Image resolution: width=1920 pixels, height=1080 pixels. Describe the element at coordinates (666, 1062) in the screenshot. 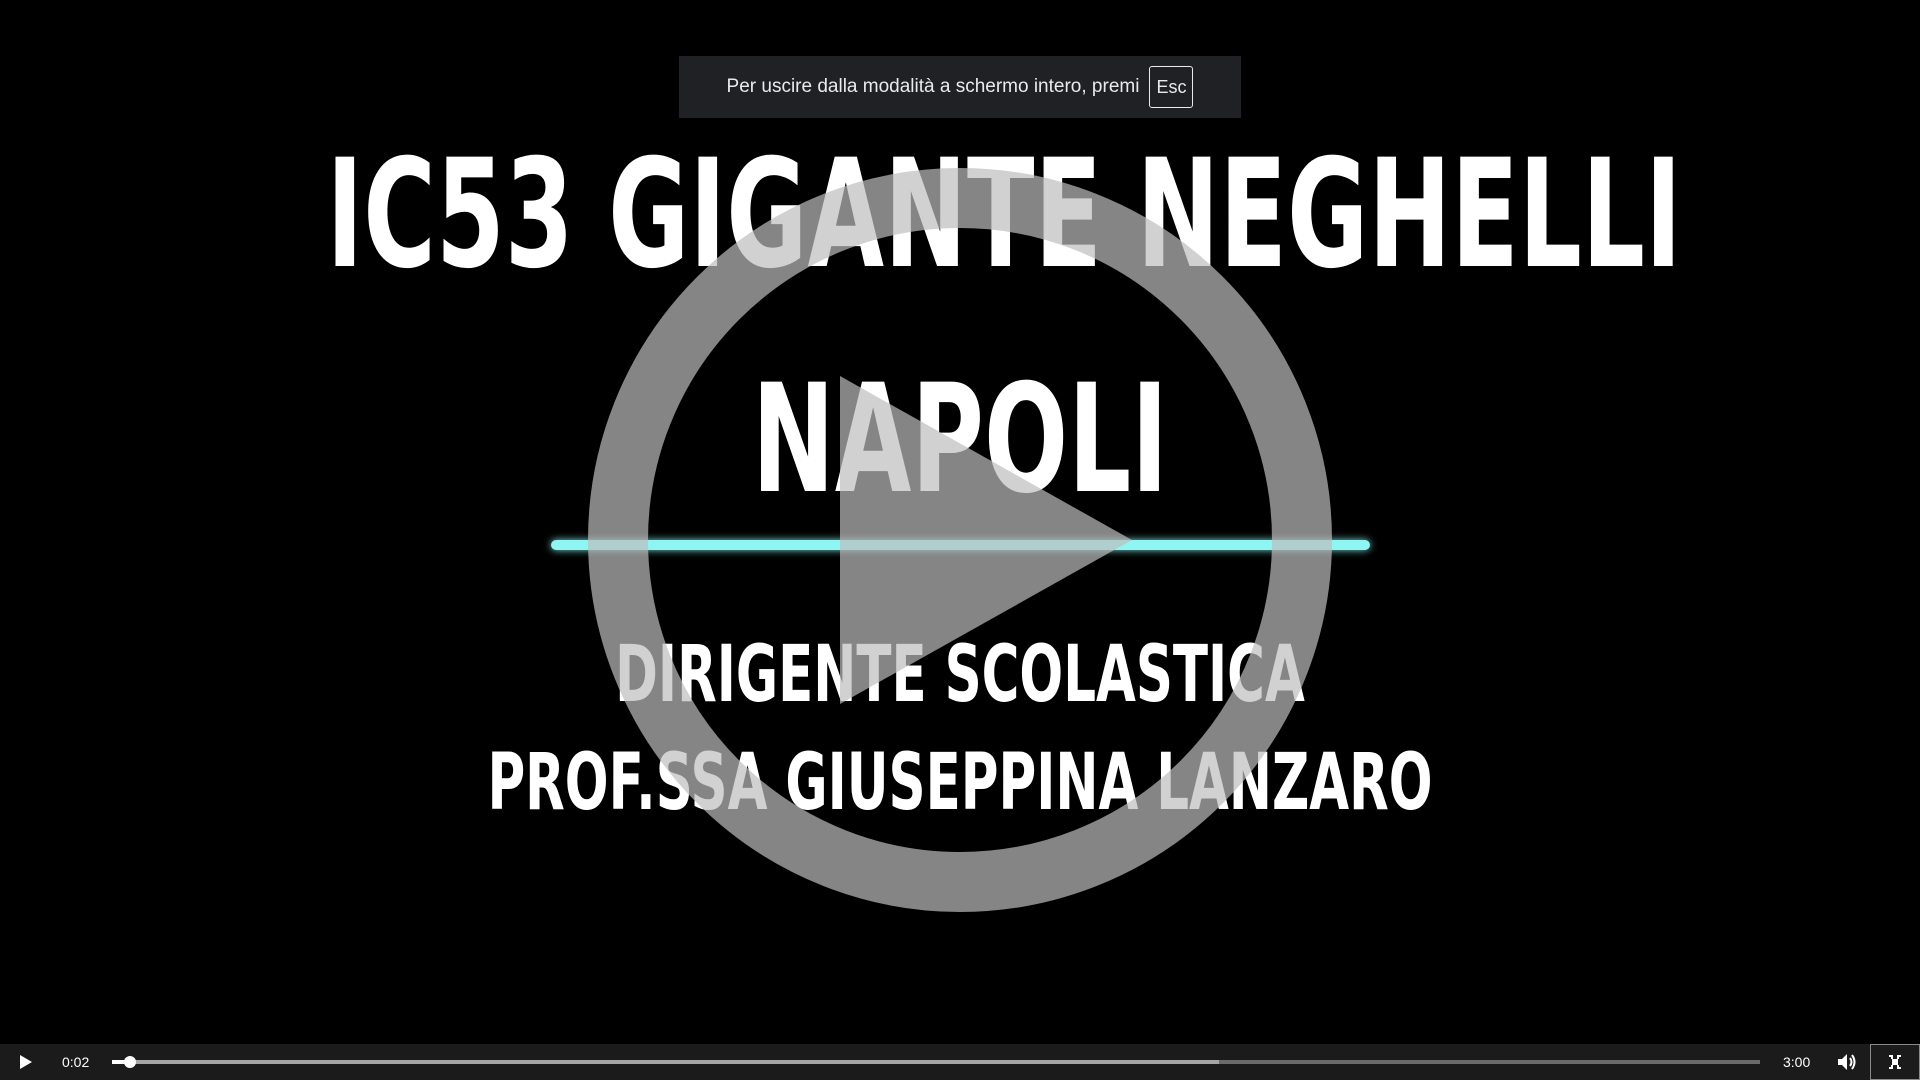

I see `buffered-progress` at that location.